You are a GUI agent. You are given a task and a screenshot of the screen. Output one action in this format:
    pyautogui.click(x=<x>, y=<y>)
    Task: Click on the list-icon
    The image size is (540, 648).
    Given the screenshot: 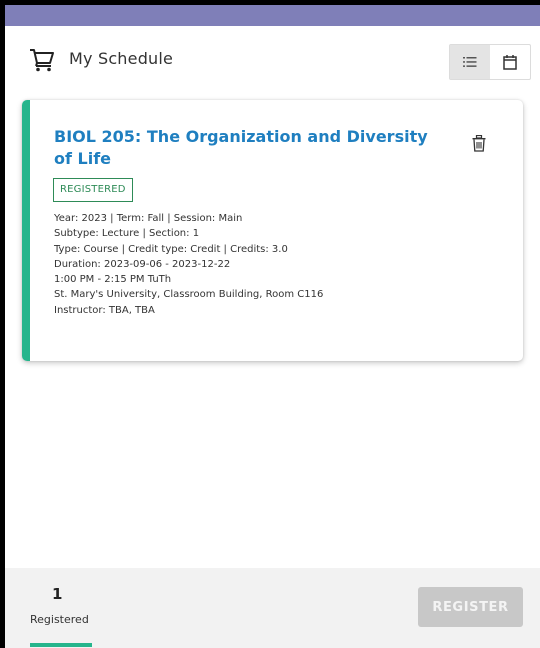 What is the action you would take?
    pyautogui.click(x=470, y=62)
    